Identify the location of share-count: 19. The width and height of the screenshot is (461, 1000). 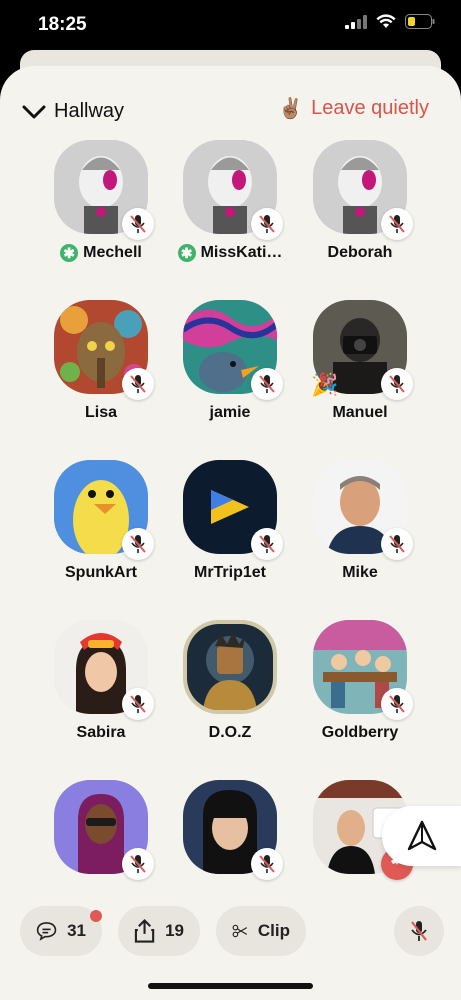
(174, 930).